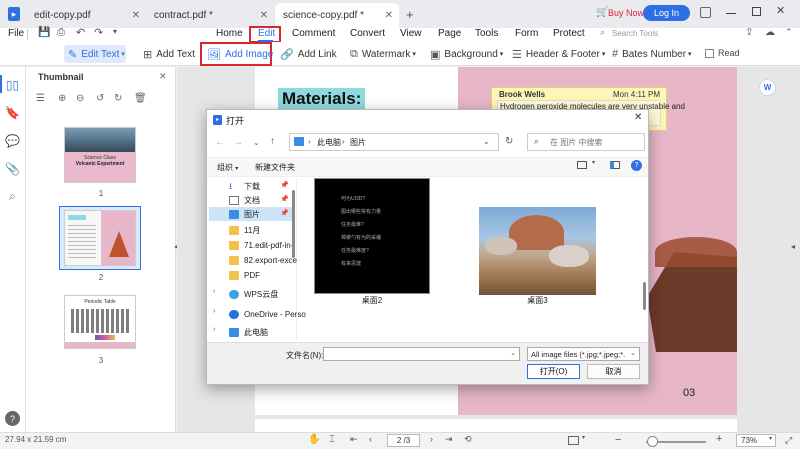 The image size is (800, 449). What do you see at coordinates (220, 143) in the screenshot?
I see `back-icon: ←` at bounding box center [220, 143].